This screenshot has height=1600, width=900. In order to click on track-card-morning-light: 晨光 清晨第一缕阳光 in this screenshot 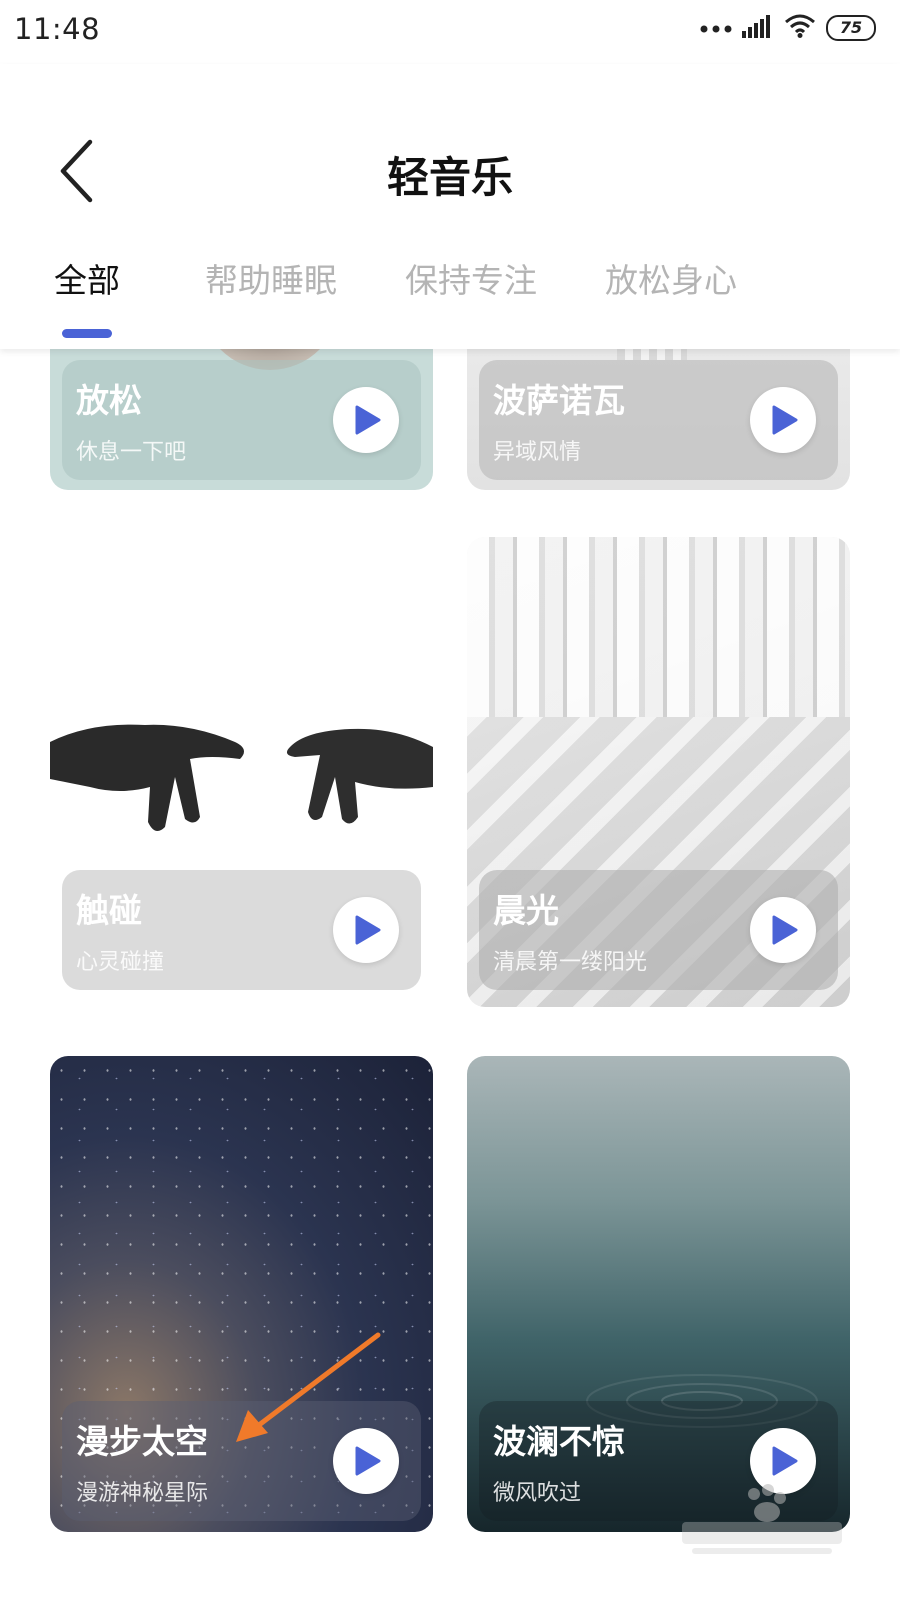, I will do `click(658, 772)`.